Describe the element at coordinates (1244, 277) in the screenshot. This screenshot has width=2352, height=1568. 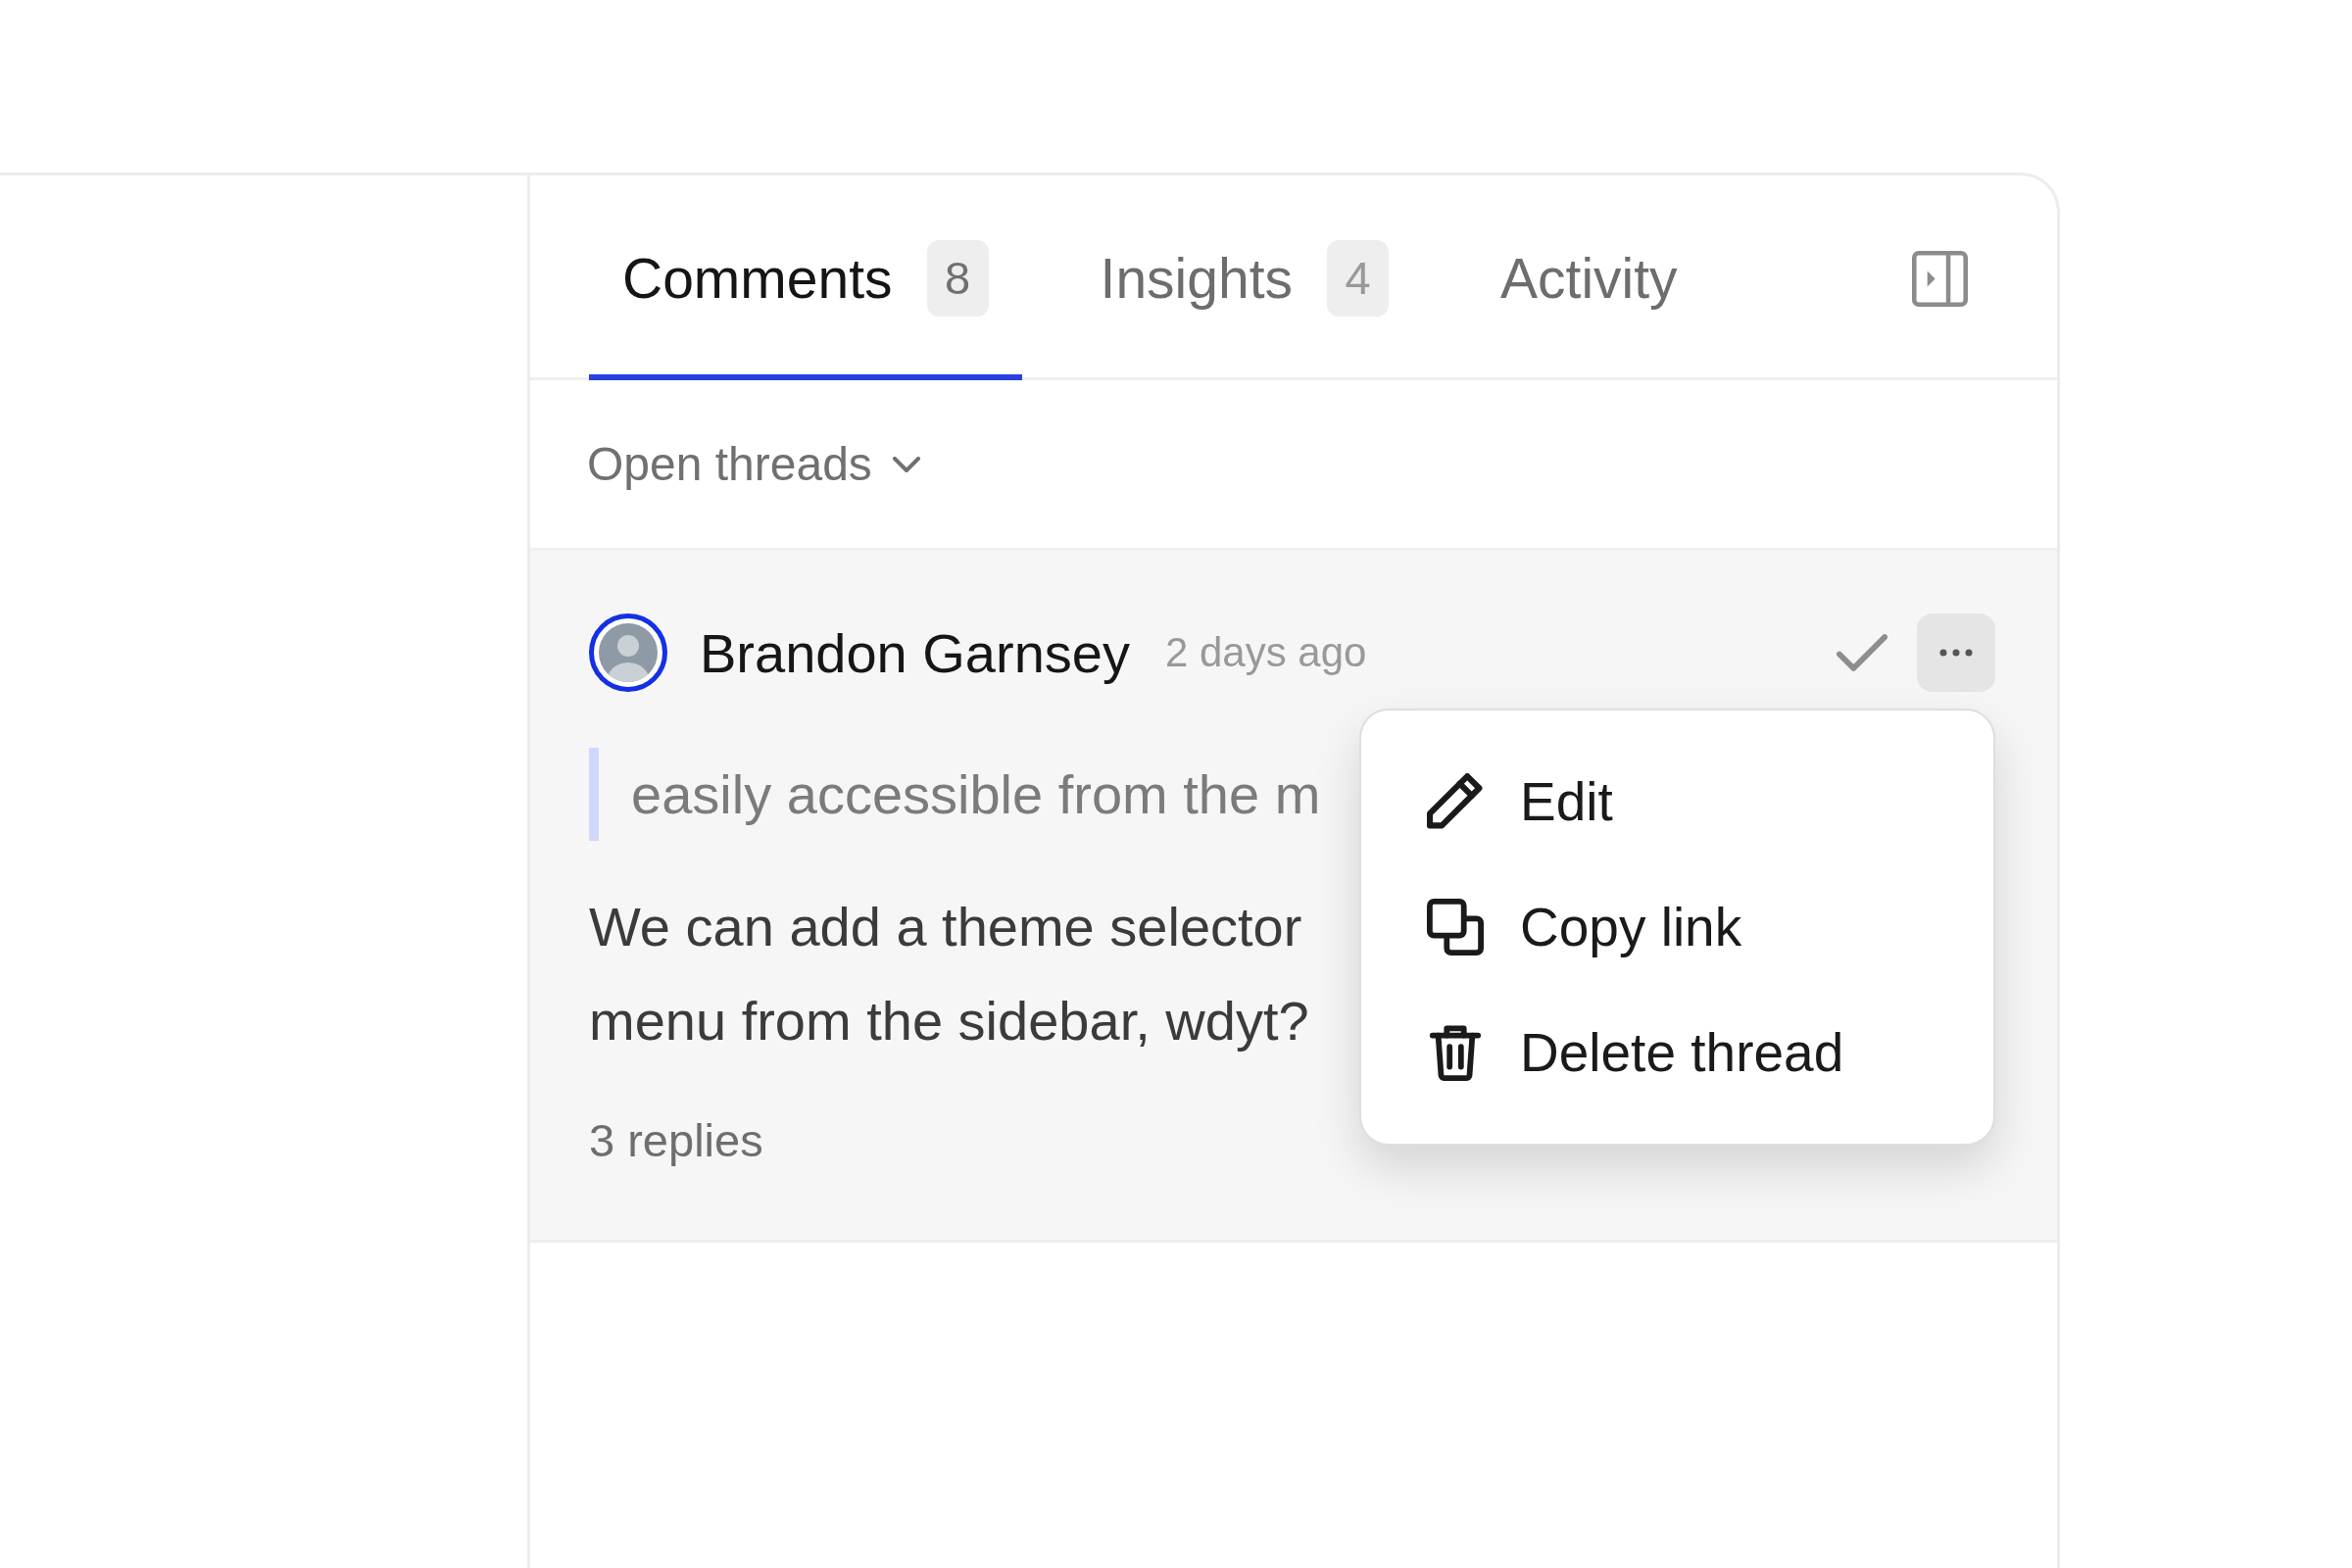
I see `tab: Insights 4` at that location.